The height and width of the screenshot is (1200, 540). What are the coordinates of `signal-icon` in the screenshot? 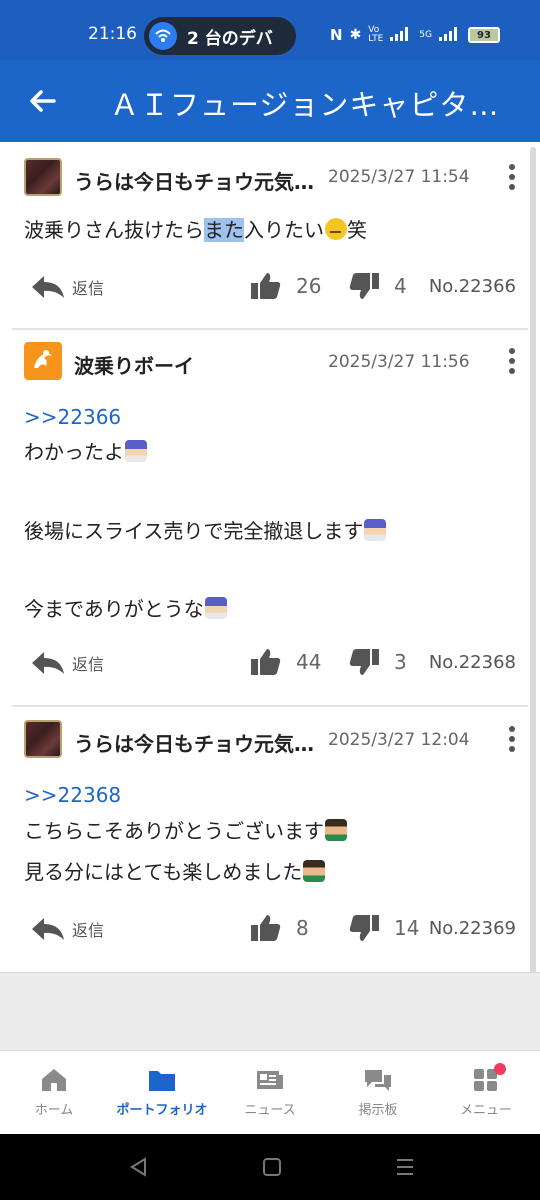 It's located at (401, 35).